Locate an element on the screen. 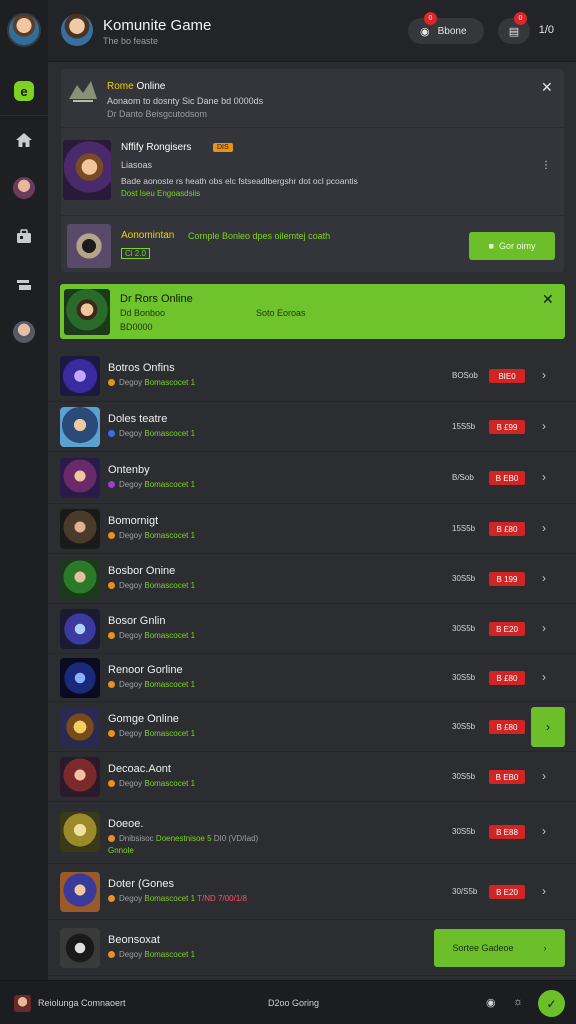 This screenshot has height=1024, width=576. status-tag: DIS is located at coordinates (223, 147).